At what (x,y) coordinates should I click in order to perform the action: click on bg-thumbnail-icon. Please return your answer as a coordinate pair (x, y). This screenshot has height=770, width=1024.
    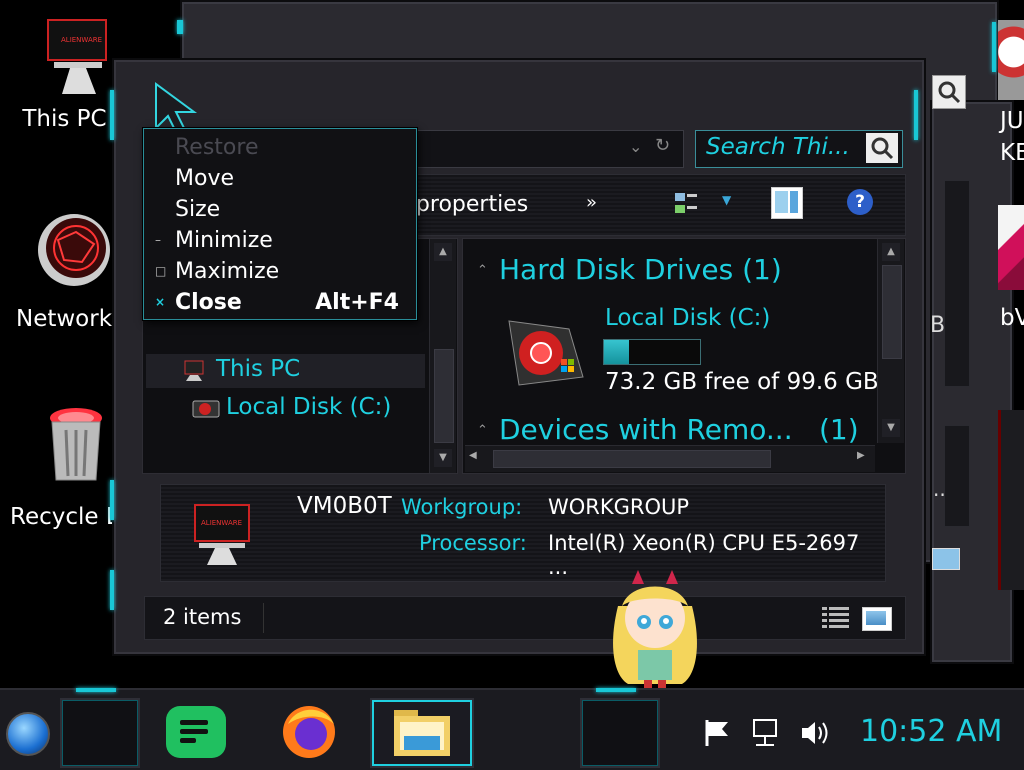
    Looking at the image, I should click on (946, 559).